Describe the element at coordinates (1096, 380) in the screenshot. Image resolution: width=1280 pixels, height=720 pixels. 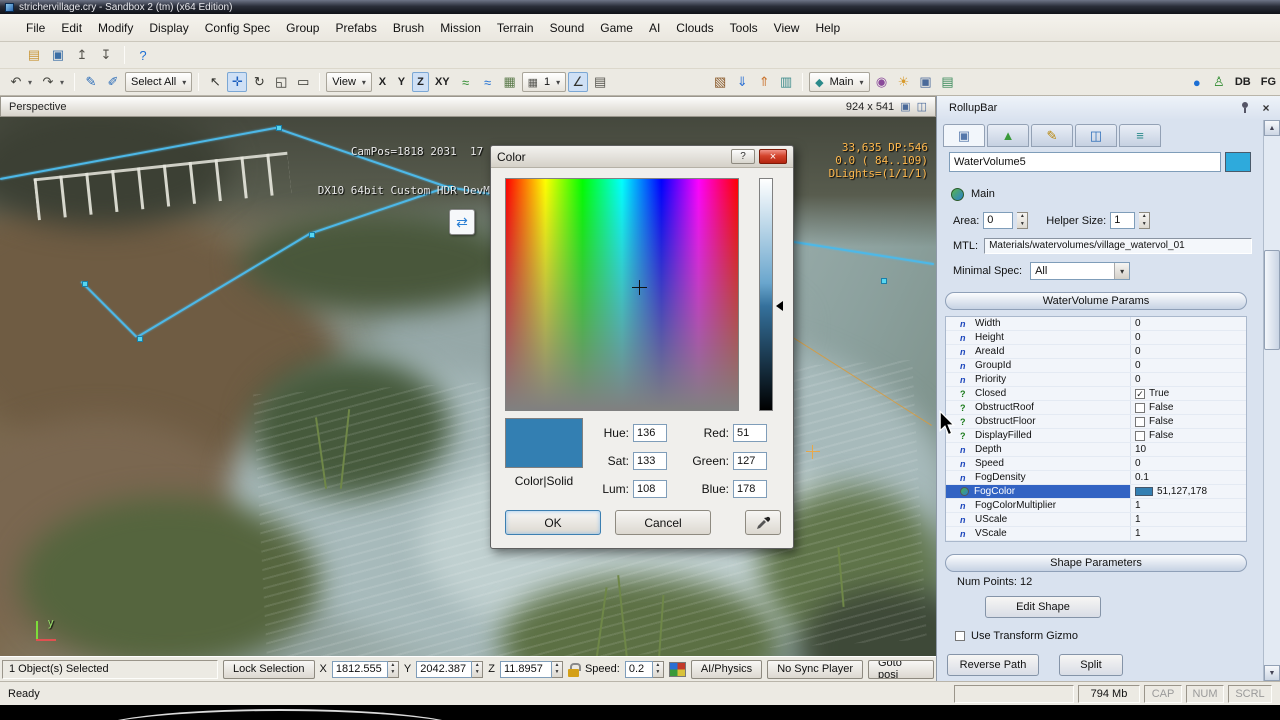
I see `param-row-priority: n Priority 0` at that location.